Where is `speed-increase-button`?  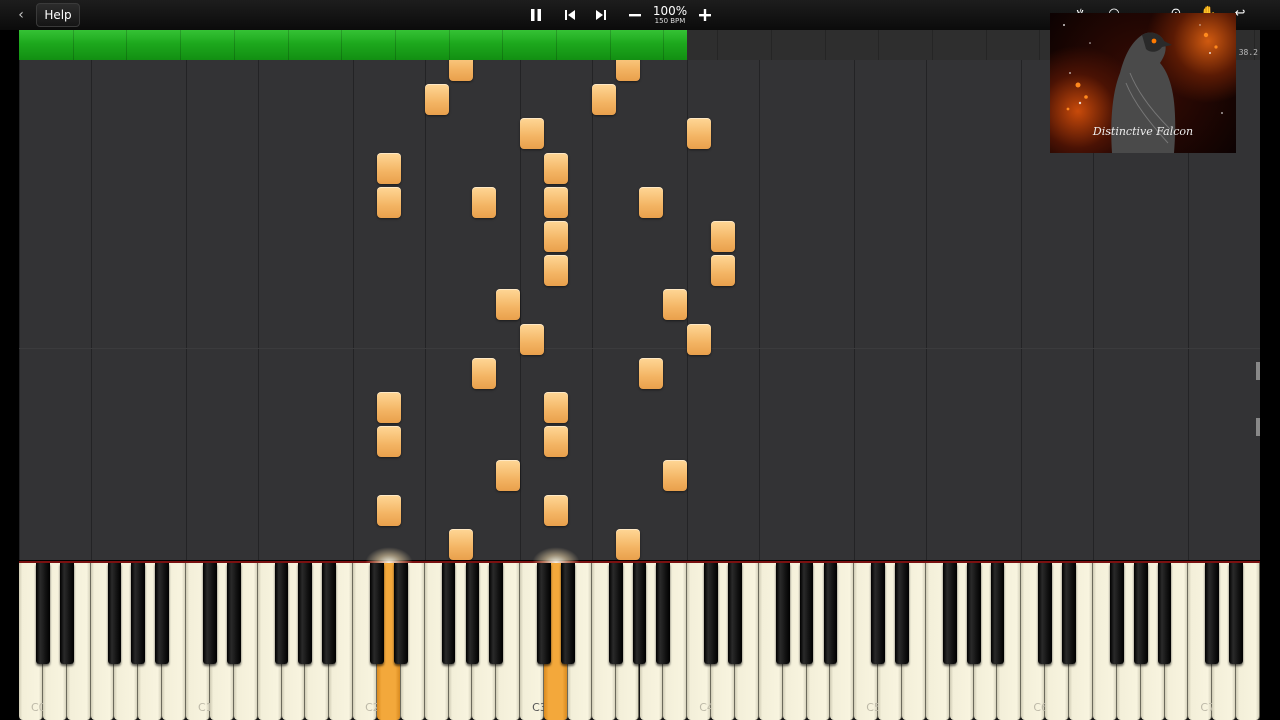
speed-increase-button is located at coordinates (705, 15).